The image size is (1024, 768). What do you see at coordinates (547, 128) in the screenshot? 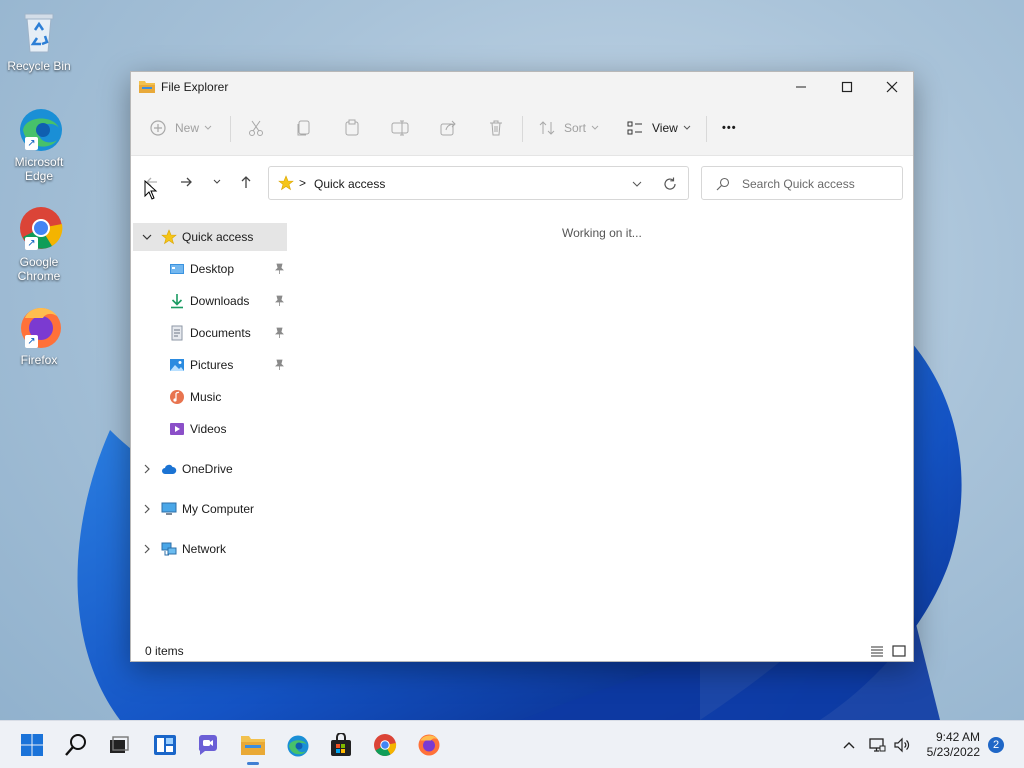
I see `sort-icon` at bounding box center [547, 128].